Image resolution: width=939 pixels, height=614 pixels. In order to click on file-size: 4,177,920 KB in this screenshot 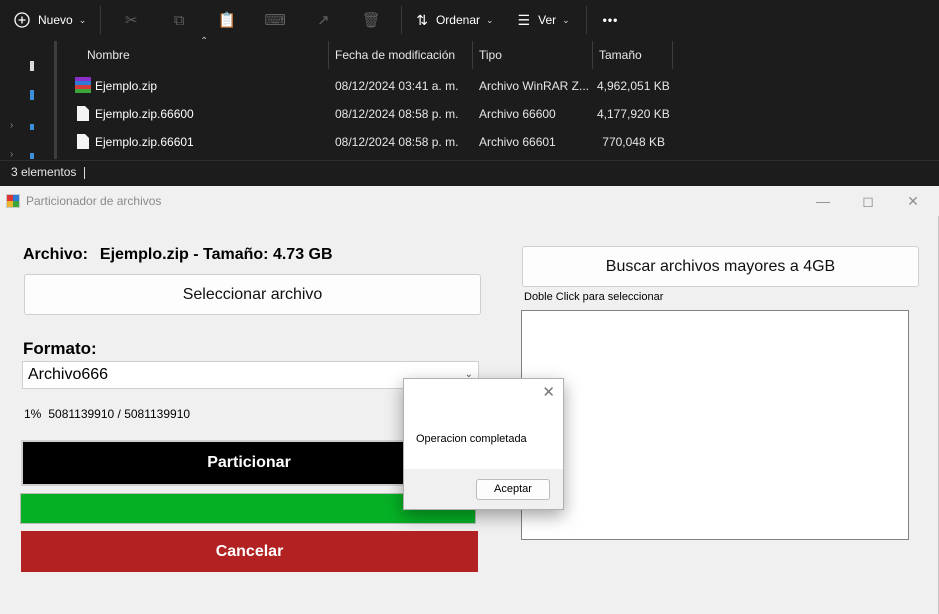, I will do `click(633, 114)`.